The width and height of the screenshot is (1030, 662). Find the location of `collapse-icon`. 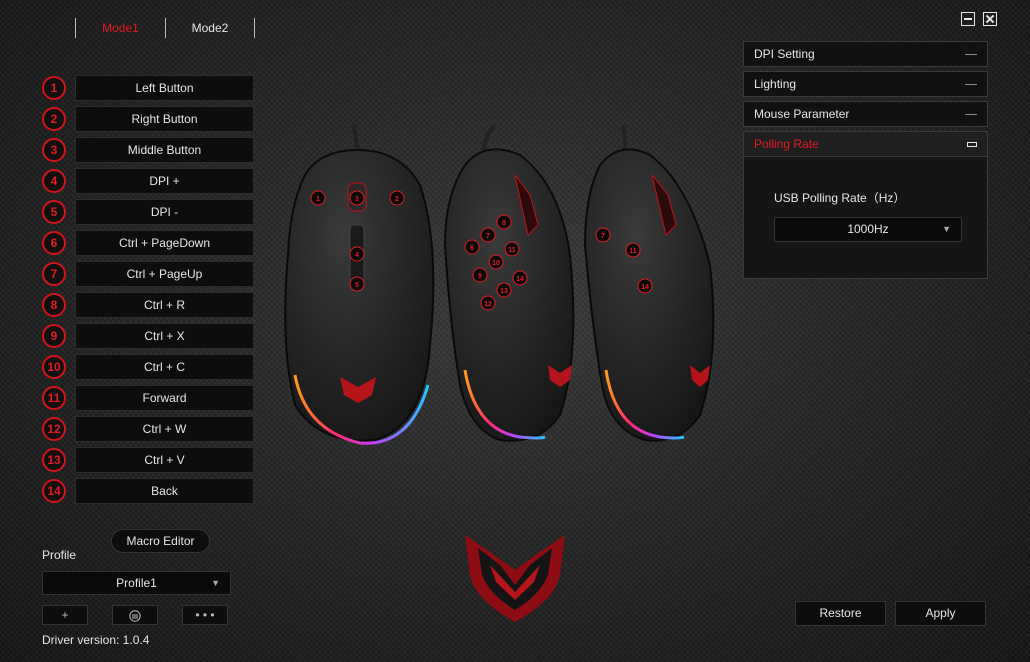

collapse-icon is located at coordinates (972, 144).